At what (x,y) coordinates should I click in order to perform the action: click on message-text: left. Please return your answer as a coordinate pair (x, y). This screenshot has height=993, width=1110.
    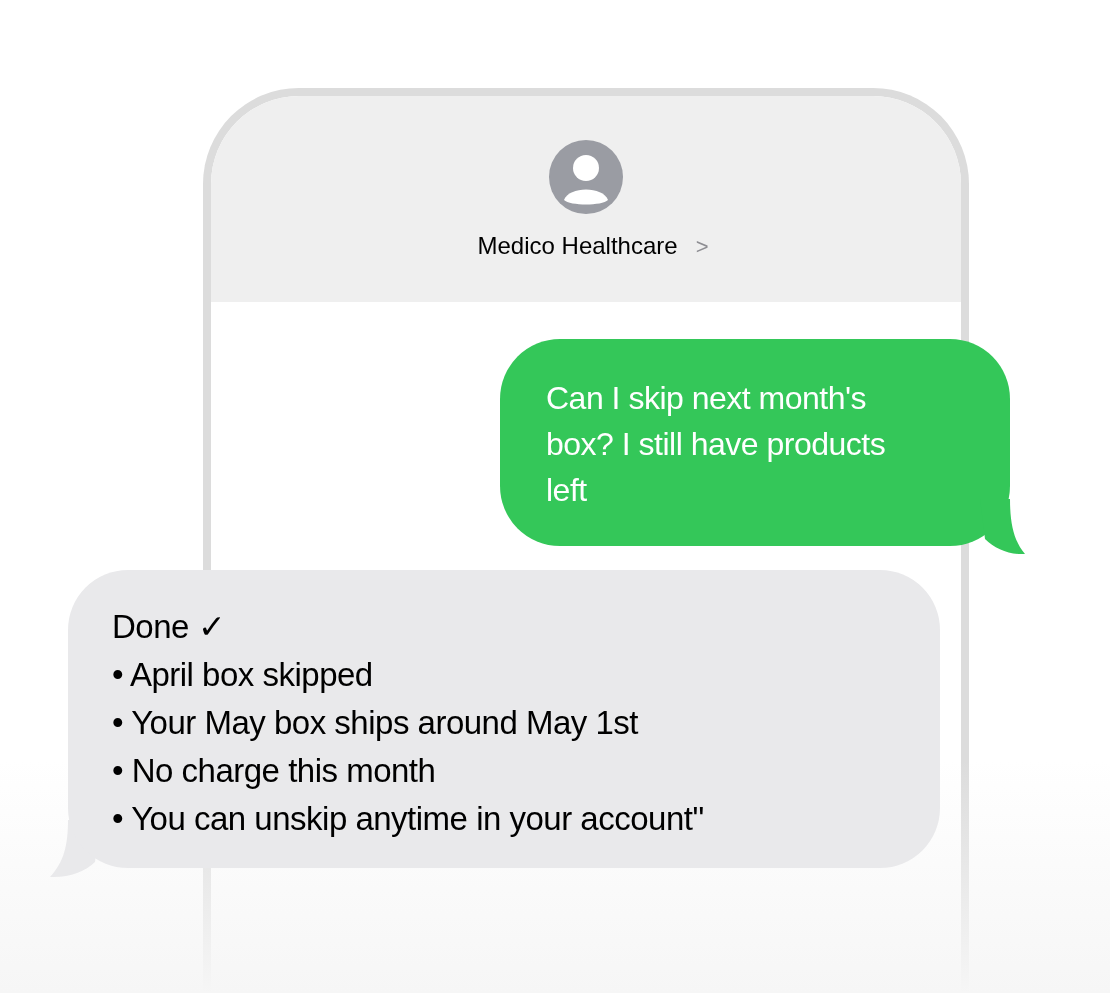
    Looking at the image, I should click on (567, 490).